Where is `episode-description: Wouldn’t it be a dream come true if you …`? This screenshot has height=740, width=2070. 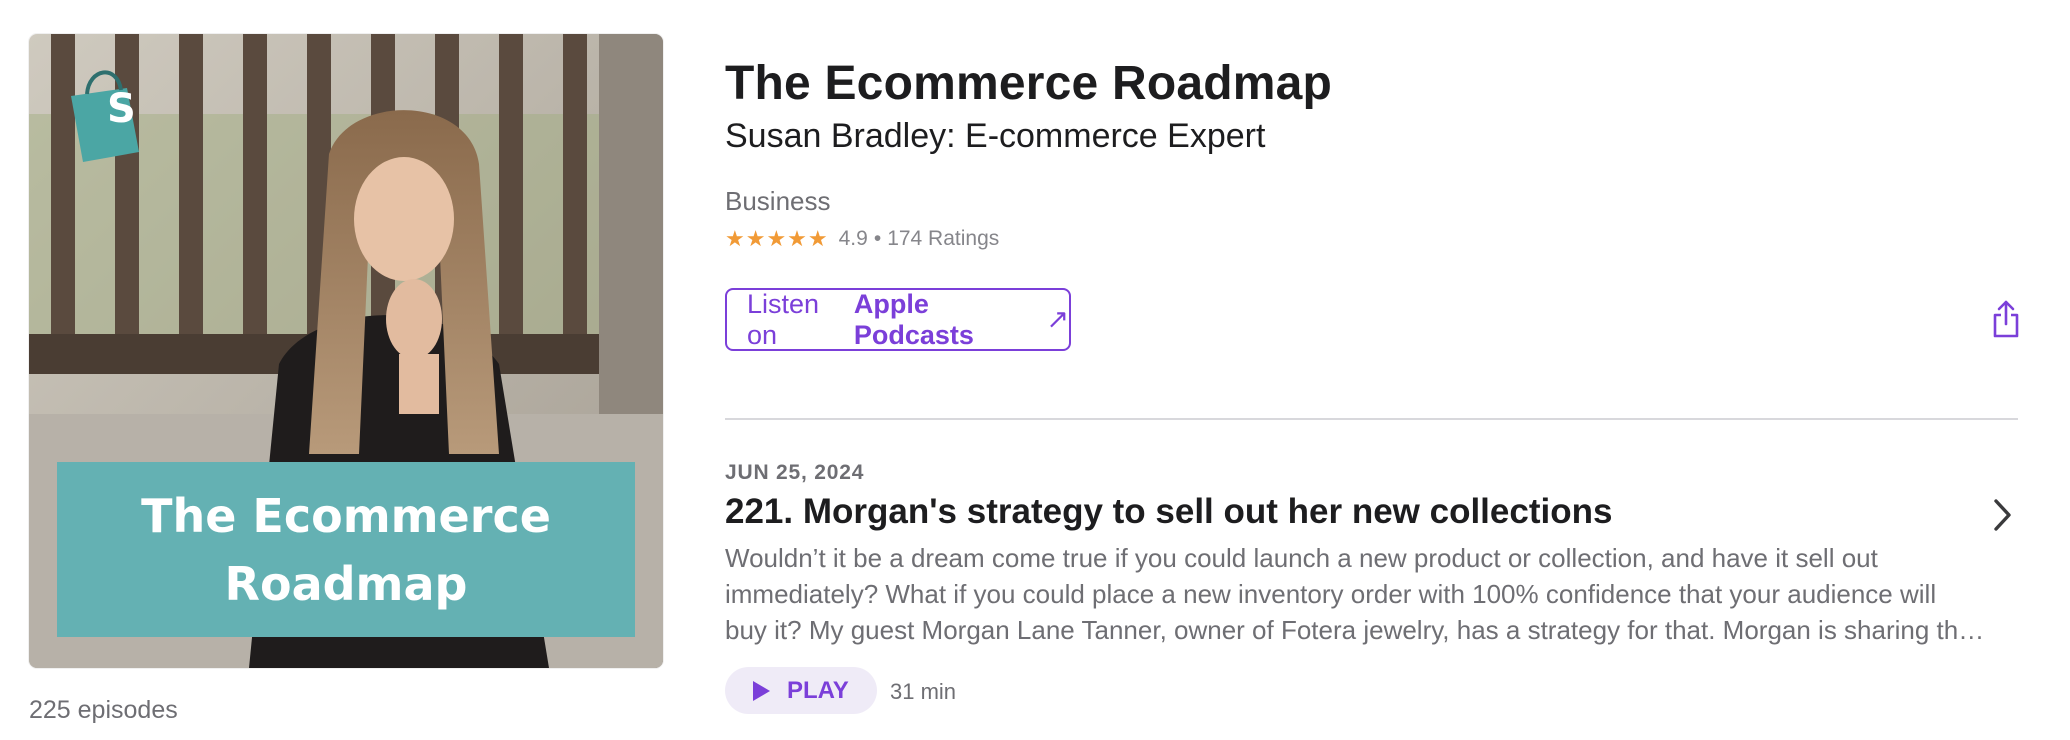 episode-description: Wouldn’t it be a dream come true if you … is located at coordinates (1349, 594).